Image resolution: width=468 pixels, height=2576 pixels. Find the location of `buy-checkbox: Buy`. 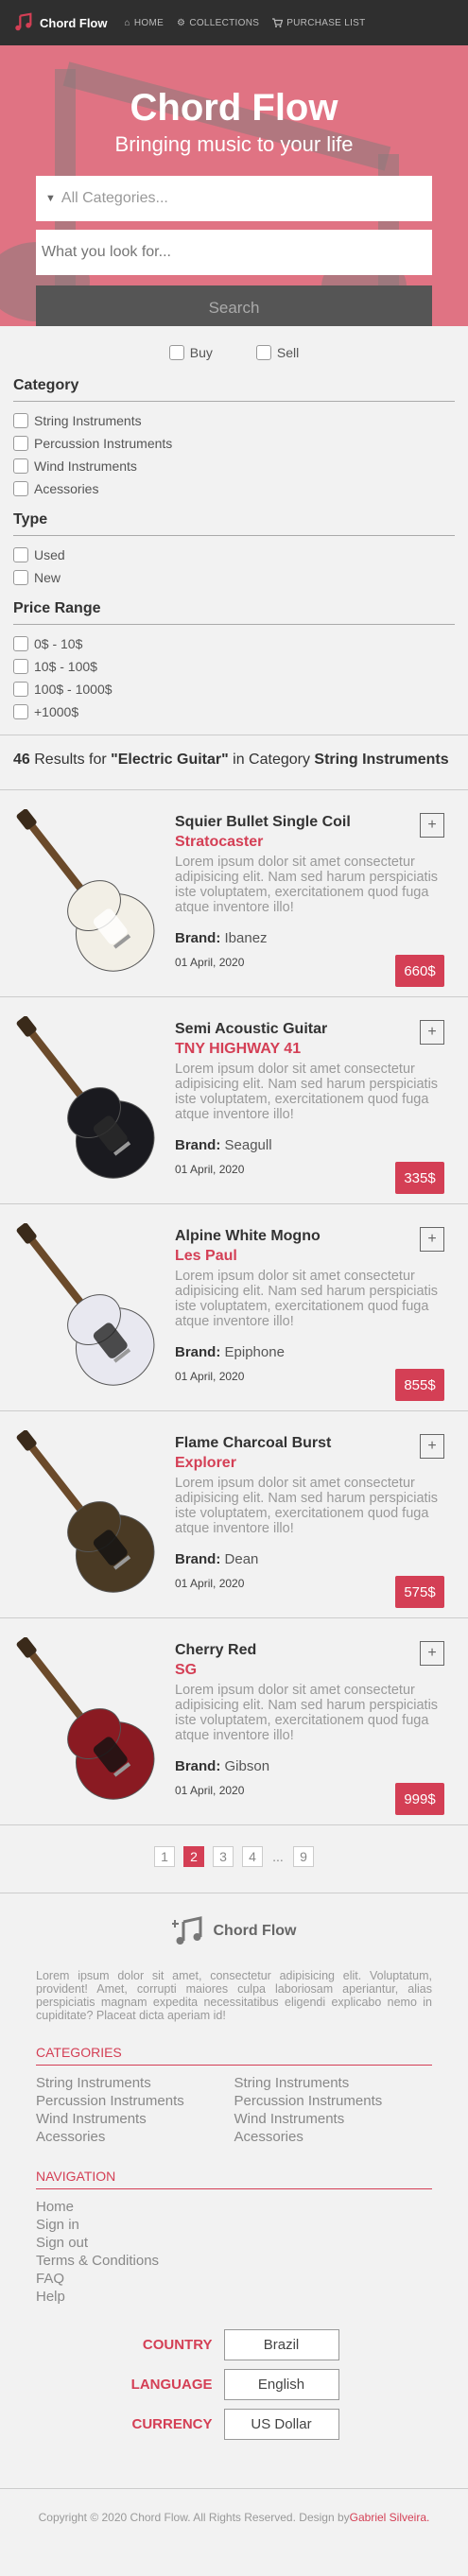

buy-checkbox: Buy is located at coordinates (190, 352).